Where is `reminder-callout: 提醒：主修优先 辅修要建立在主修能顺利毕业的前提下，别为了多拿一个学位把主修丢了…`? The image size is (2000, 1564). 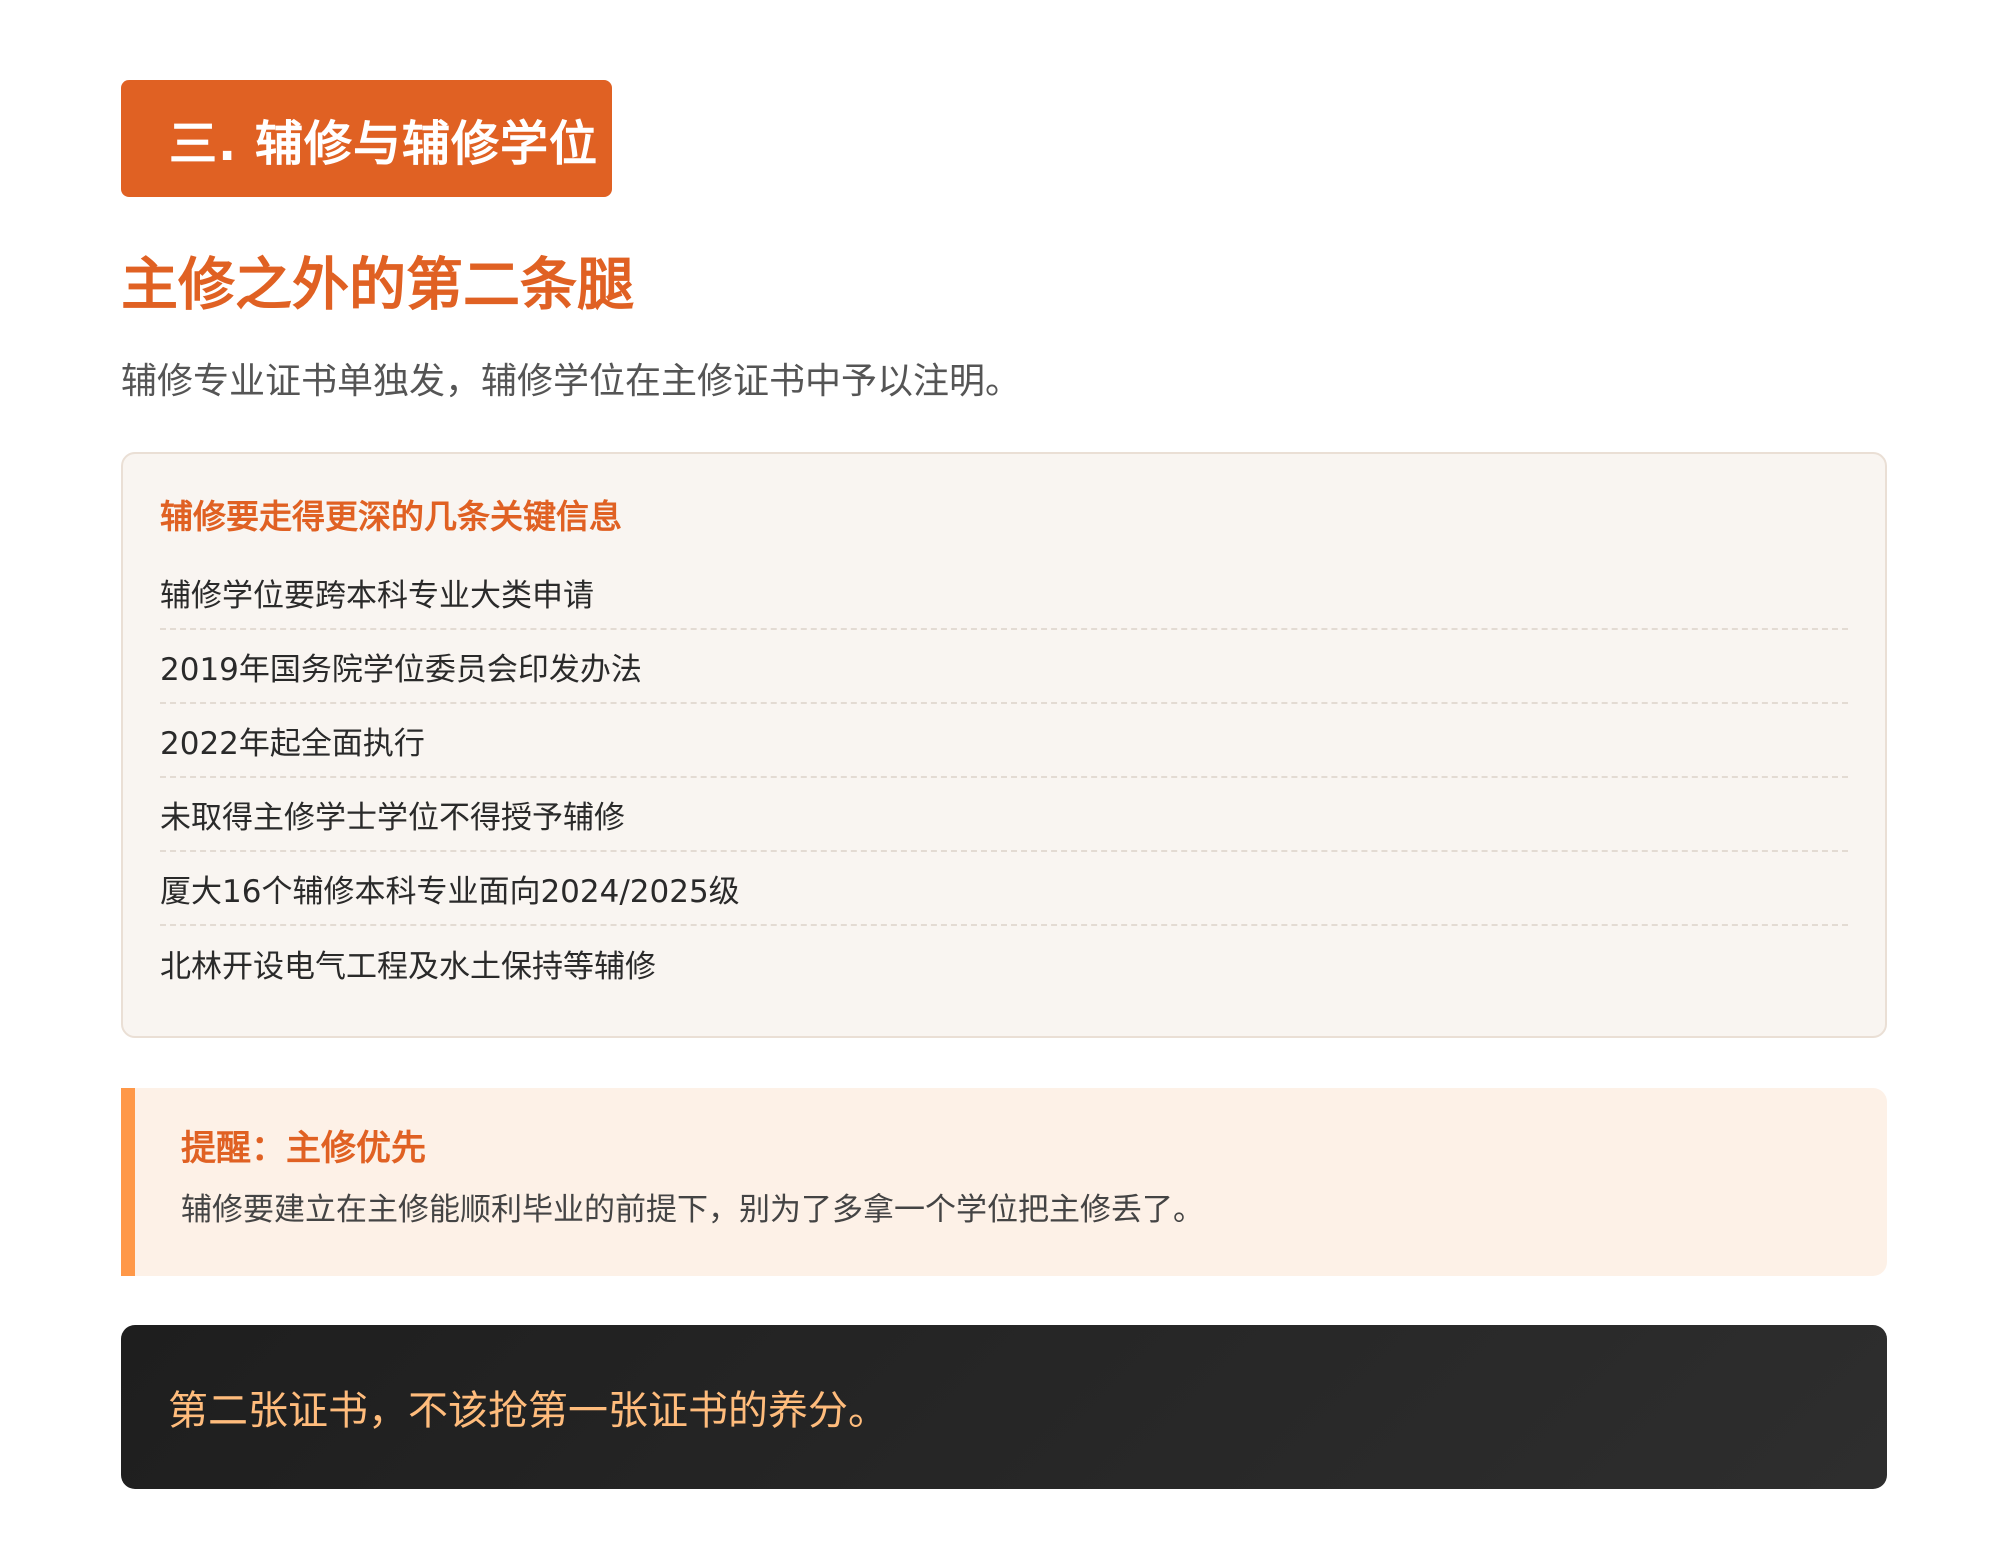
reminder-callout: 提醒：主修优先 辅修要建立在主修能顺利毕业的前提下，别为了多拿一个学位把主修丢了… is located at coordinates (1004, 1182).